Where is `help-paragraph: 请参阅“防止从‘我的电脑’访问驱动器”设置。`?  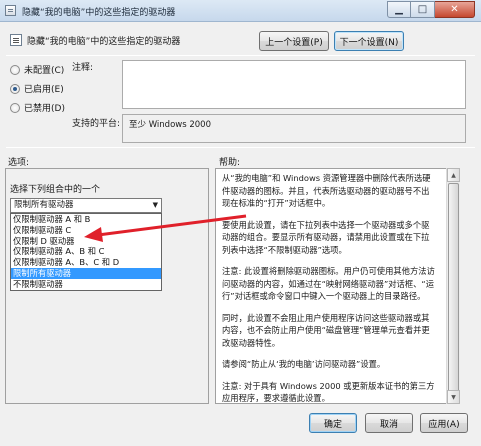 help-paragraph: 请参阅“防止从‘我的电脑’访问驱动器”设置。 is located at coordinates (304, 364).